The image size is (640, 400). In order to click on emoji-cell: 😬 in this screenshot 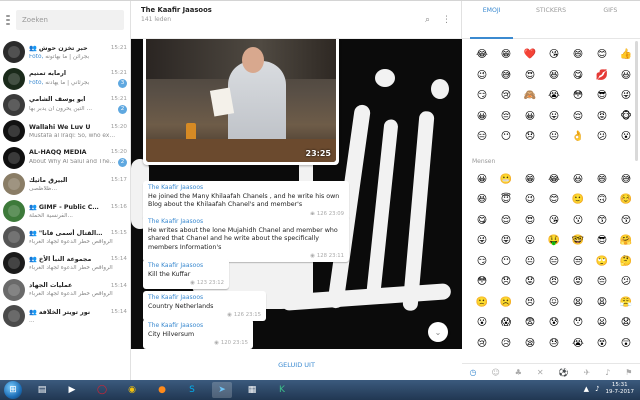, I will do `click(506, 180)`.